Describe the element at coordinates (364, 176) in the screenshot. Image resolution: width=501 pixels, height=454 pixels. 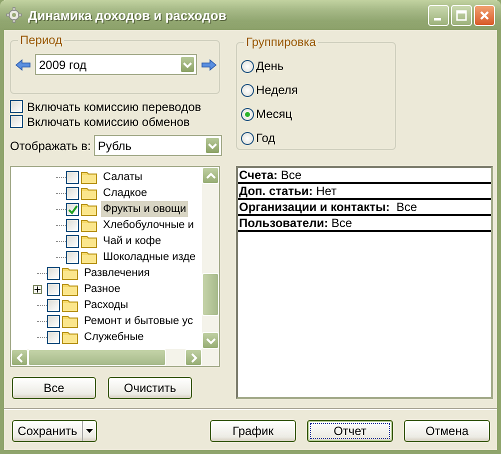
I see `summary-line: Счета: Все` at that location.